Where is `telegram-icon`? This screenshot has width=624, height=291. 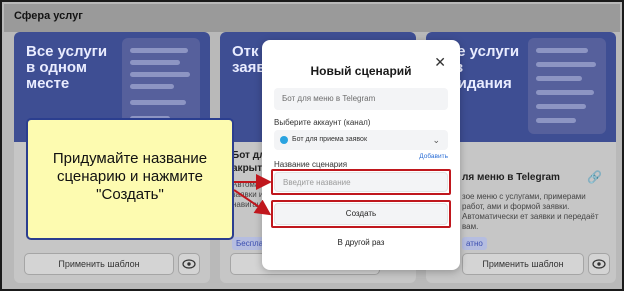
telegram-icon is located at coordinates (284, 140).